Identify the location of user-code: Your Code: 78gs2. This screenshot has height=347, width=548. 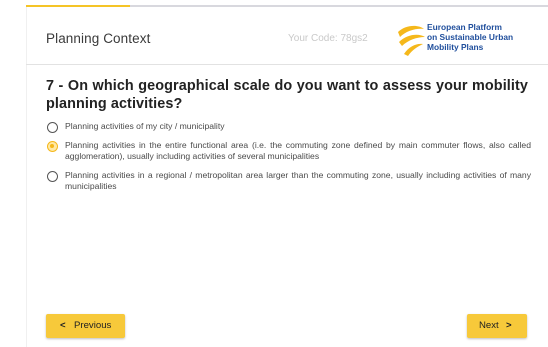
(328, 38).